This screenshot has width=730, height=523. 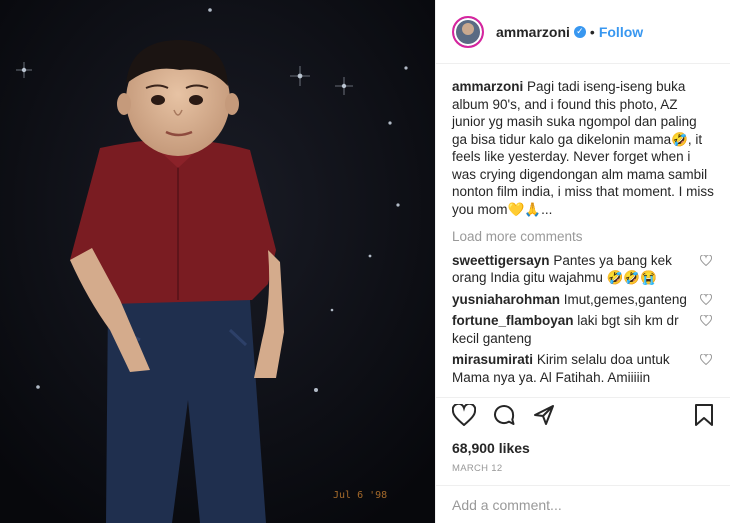 I want to click on comment-author: yusniaharohman, so click(x=506, y=299).